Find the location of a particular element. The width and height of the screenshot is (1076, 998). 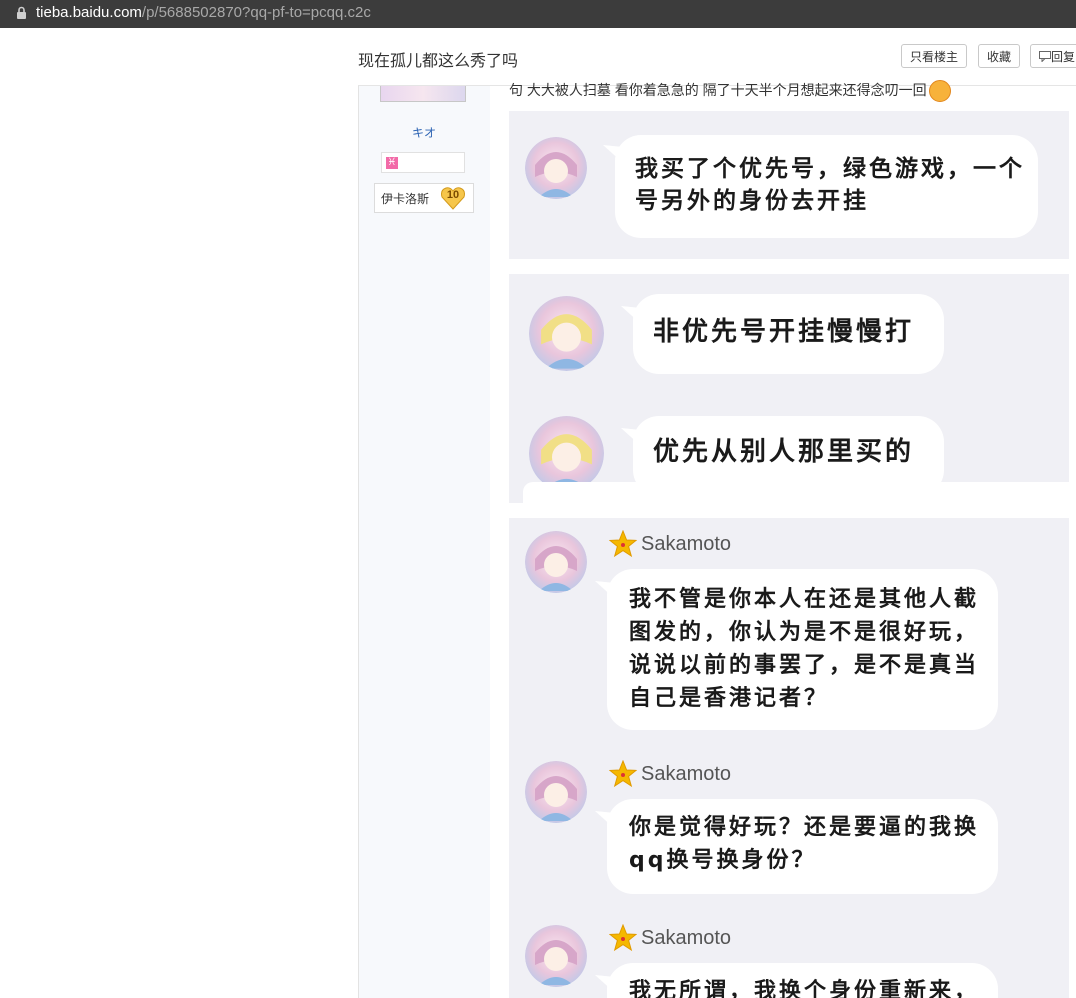

emoji-icon is located at coordinates (939, 91).